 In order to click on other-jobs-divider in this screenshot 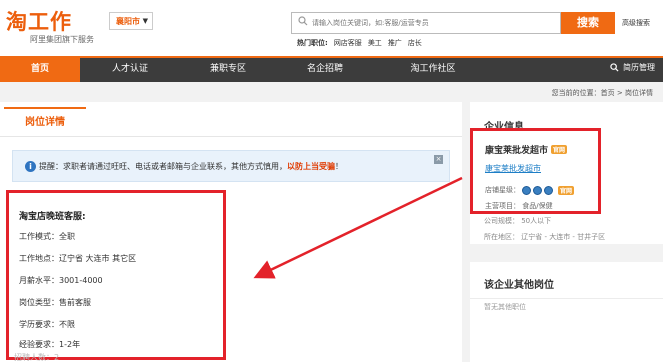, I will do `click(566, 298)`.